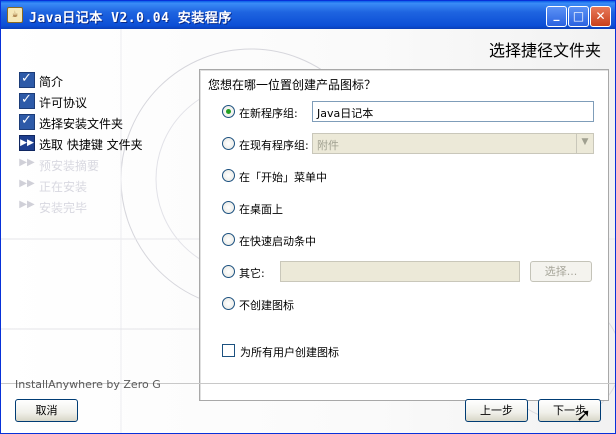 Image resolution: width=616 pixels, height=434 pixels. What do you see at coordinates (51, 82) in the screenshot?
I see `step-label: 简介` at bounding box center [51, 82].